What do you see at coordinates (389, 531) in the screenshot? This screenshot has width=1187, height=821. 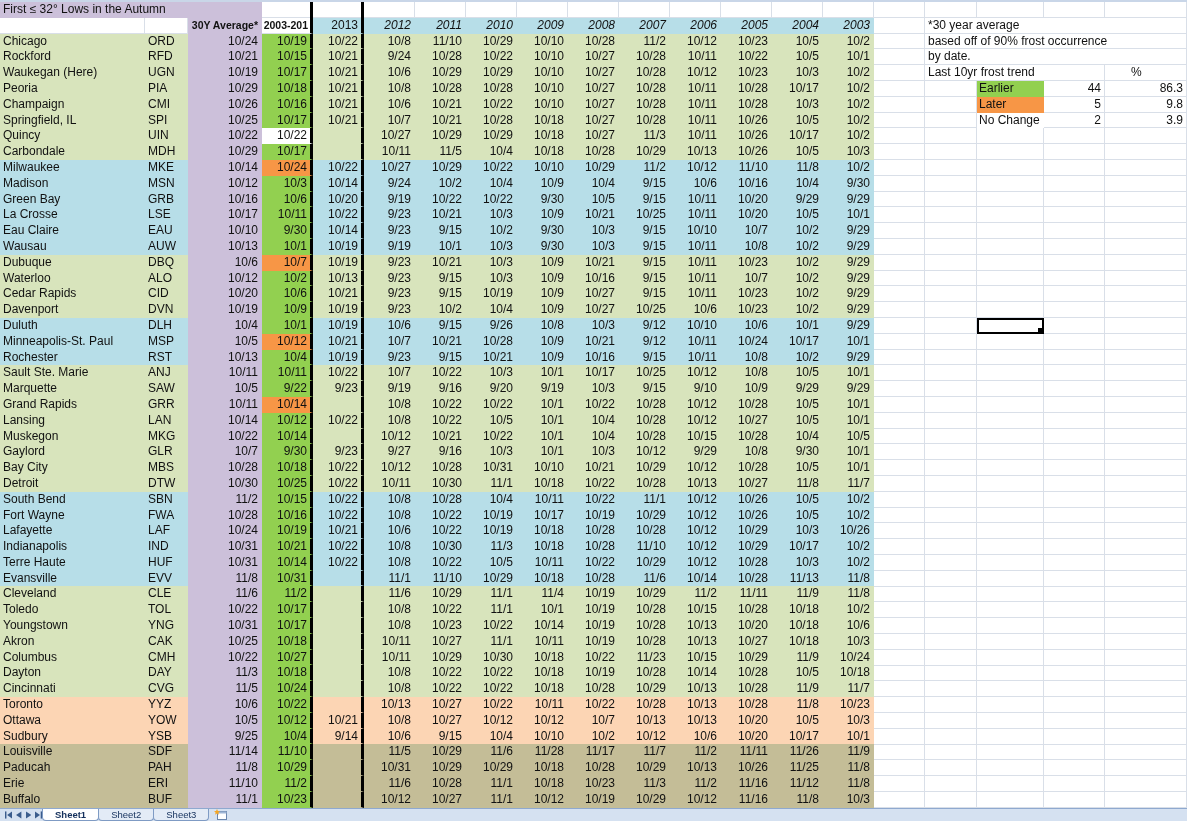 I see `frost-date-cell: 10/6` at bounding box center [389, 531].